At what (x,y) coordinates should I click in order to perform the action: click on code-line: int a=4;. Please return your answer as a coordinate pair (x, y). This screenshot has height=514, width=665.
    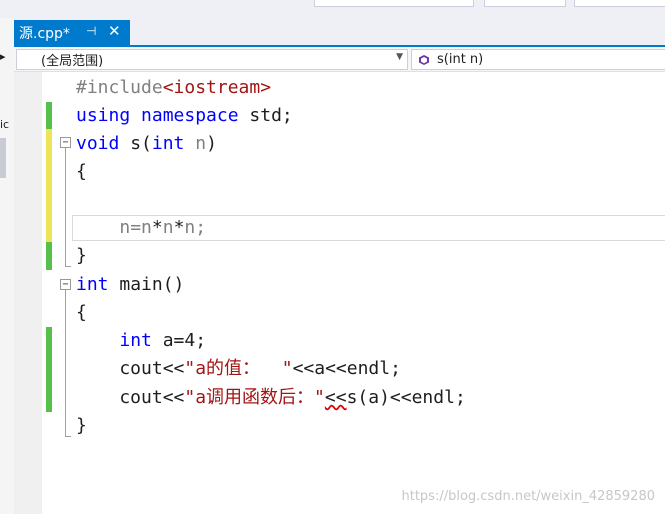
    Looking at the image, I should click on (141, 341).